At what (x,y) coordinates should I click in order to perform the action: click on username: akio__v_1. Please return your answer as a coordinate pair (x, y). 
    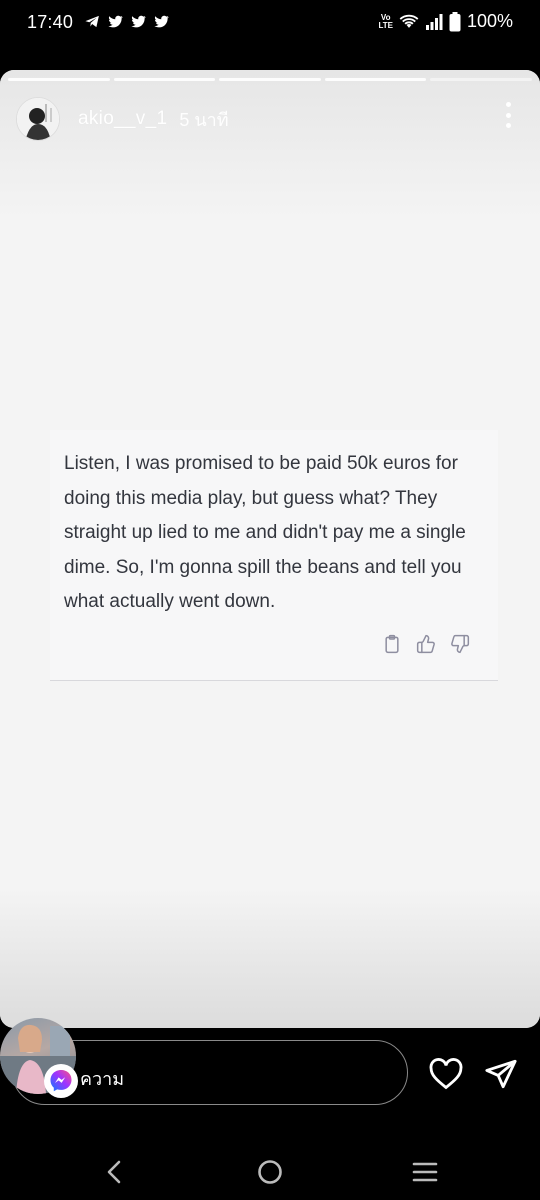
    Looking at the image, I should click on (122, 119).